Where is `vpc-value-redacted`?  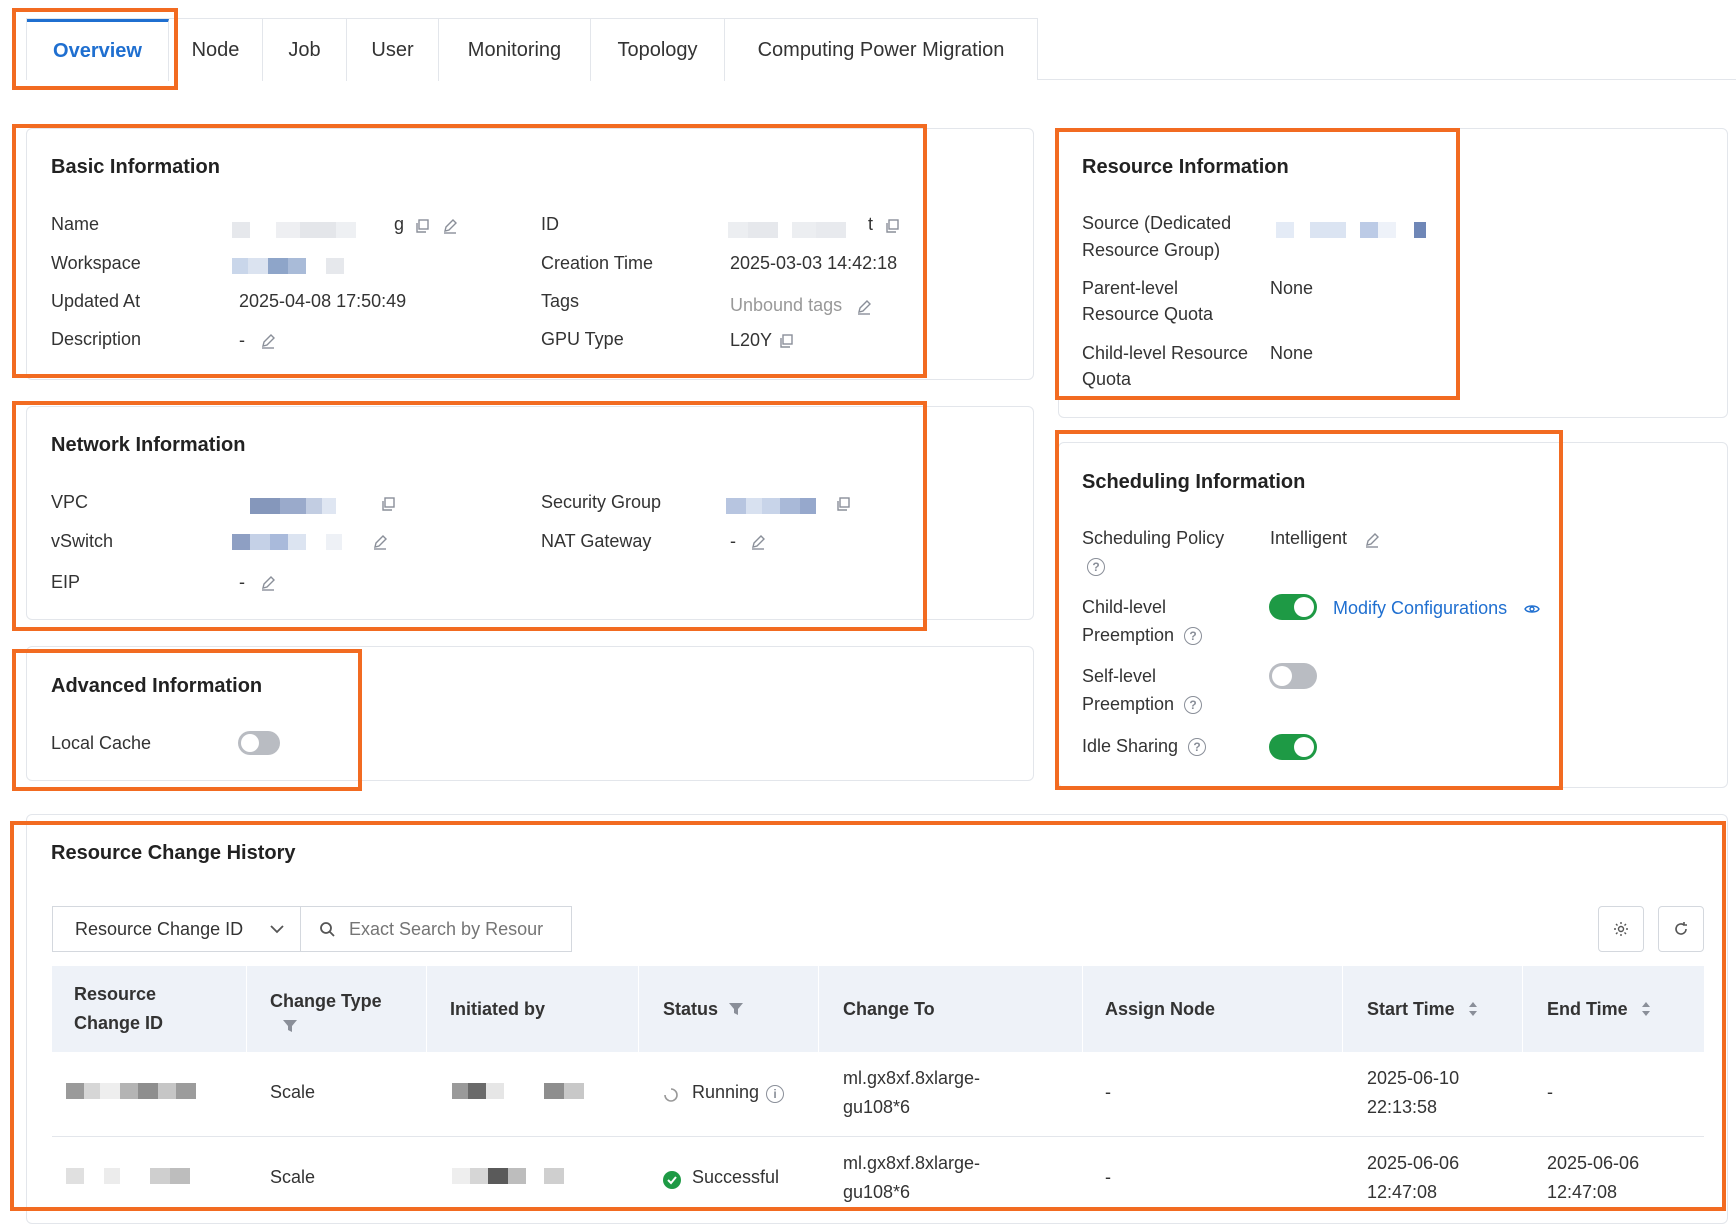
vpc-value-redacted is located at coordinates (301, 506).